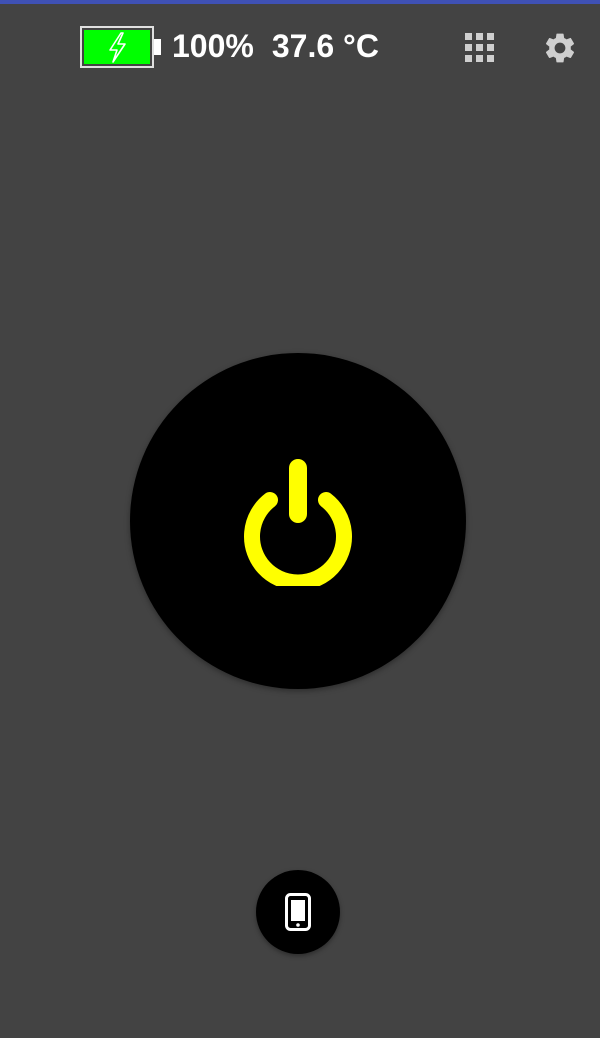  I want to click on status-bar: 100% 37.6 °C, so click(300, 44).